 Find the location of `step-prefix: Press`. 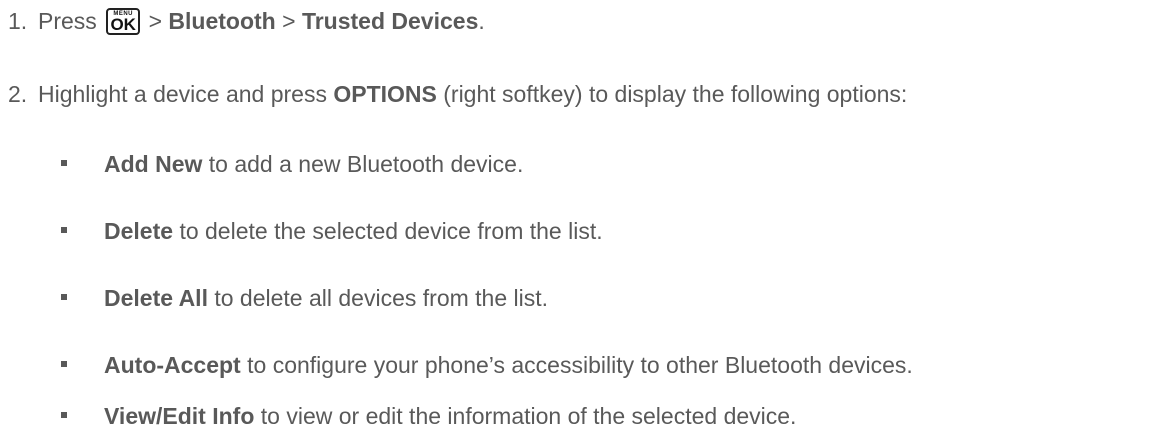

step-prefix: Press is located at coordinates (67, 21).